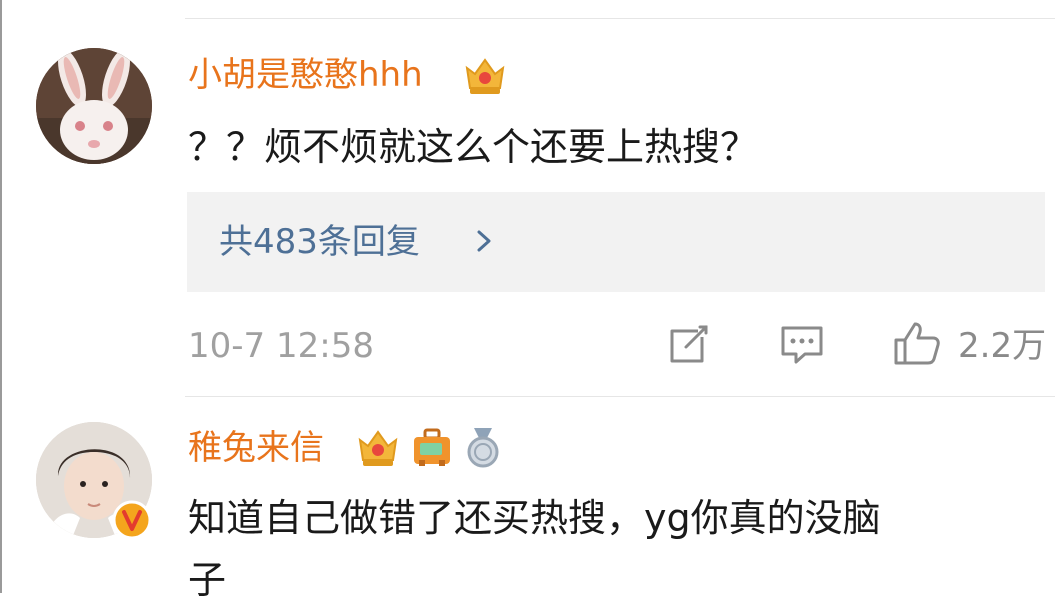  I want to click on chevron-right-icon, so click(484, 241).